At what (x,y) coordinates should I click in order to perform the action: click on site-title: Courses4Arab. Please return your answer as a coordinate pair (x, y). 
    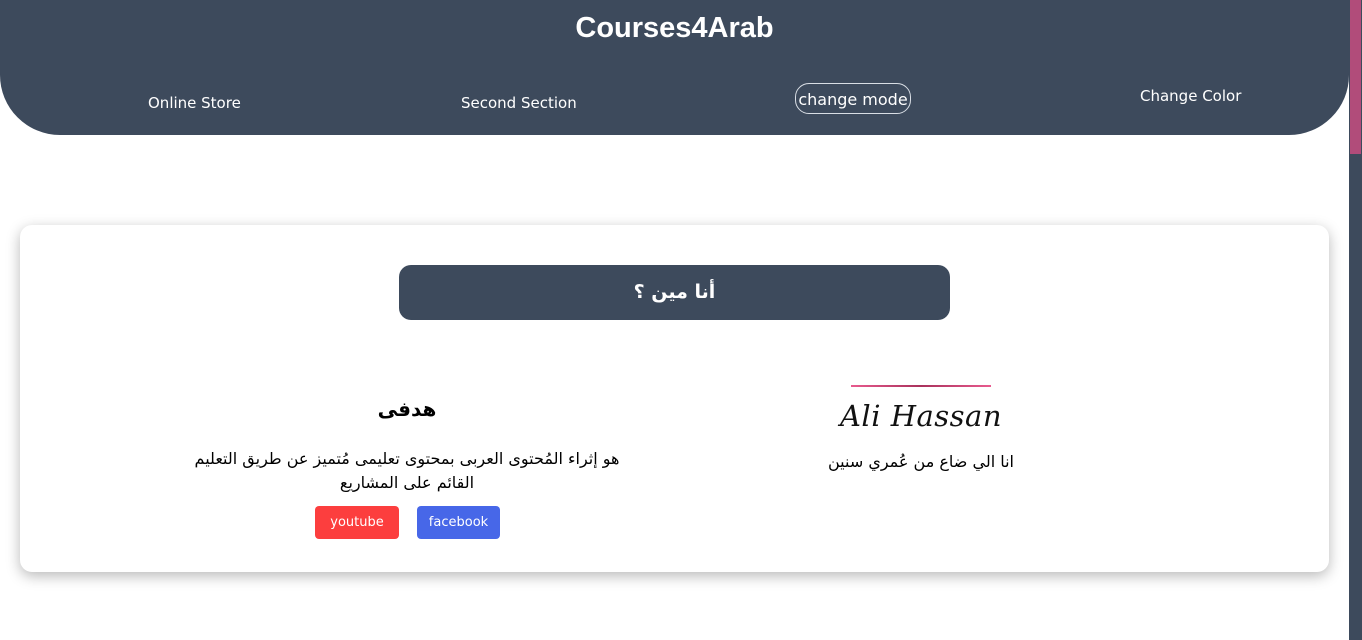
    Looking at the image, I should click on (674, 28).